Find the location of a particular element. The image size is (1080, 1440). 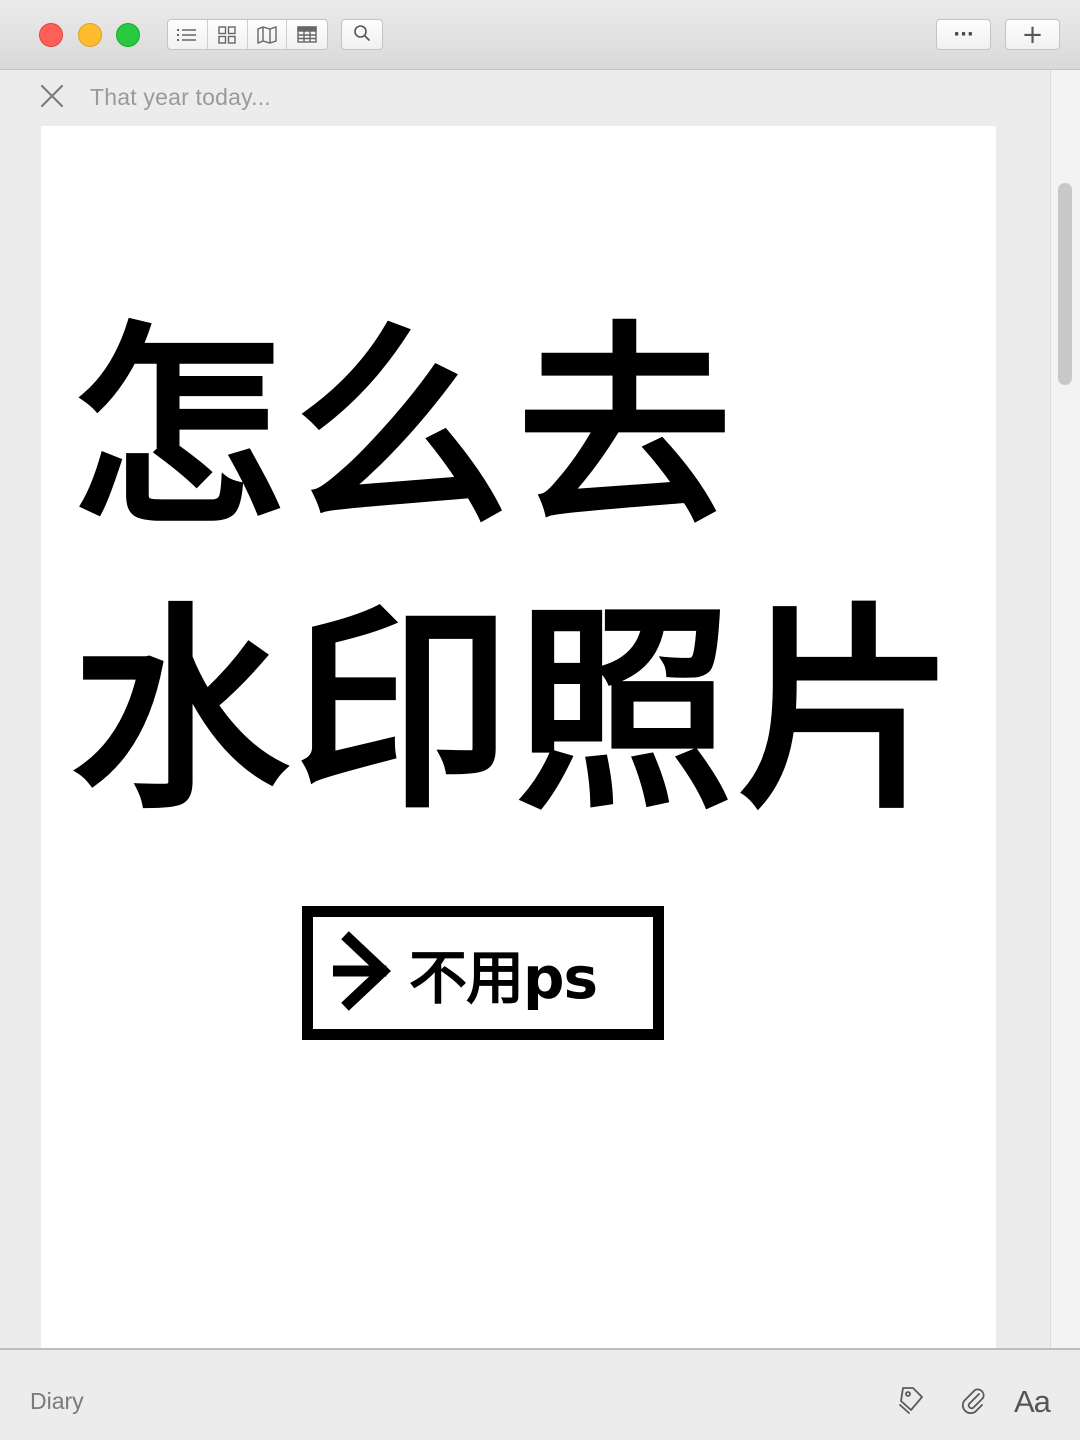

tag-box: 不用ps is located at coordinates (483, 973).